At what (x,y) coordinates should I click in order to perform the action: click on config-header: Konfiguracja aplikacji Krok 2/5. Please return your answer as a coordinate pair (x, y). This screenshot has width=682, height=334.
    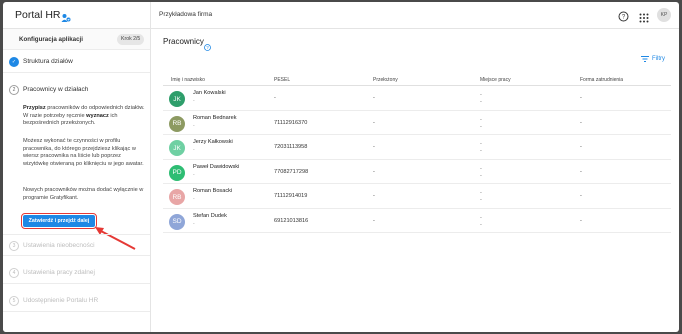
    Looking at the image, I should click on (76, 39).